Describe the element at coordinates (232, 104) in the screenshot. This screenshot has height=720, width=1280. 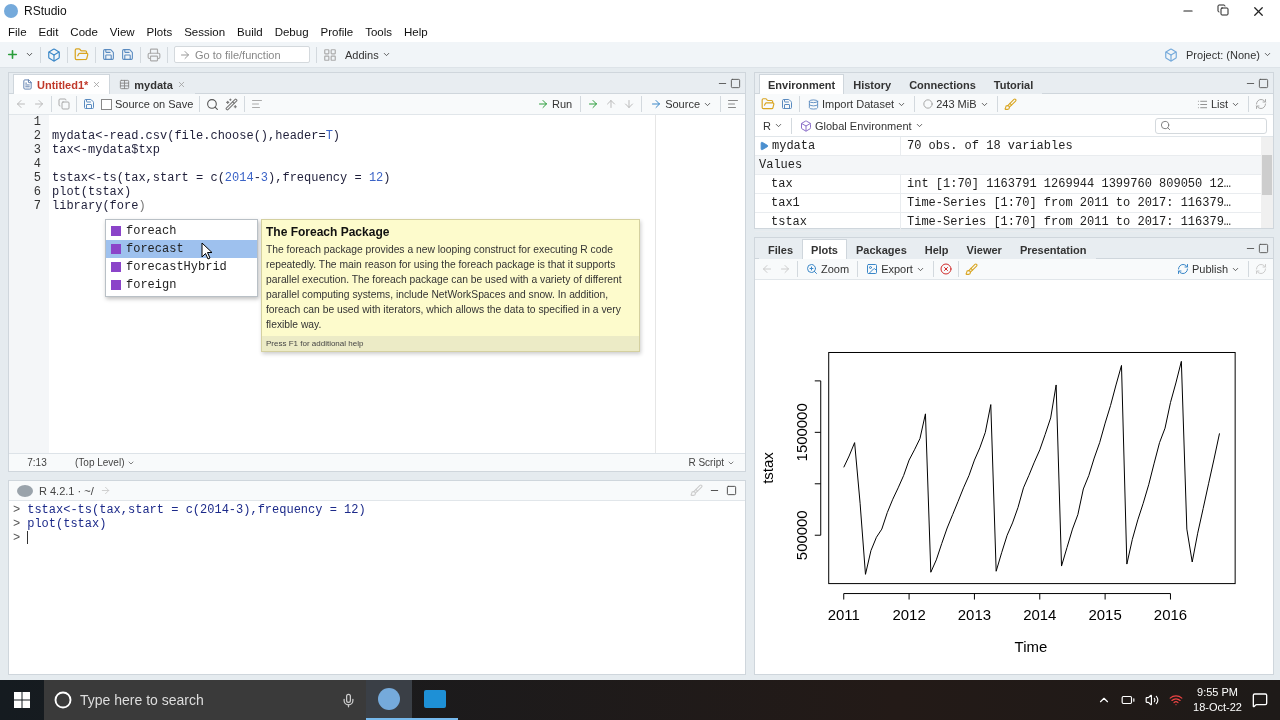
I see `magic-wand-icon` at that location.